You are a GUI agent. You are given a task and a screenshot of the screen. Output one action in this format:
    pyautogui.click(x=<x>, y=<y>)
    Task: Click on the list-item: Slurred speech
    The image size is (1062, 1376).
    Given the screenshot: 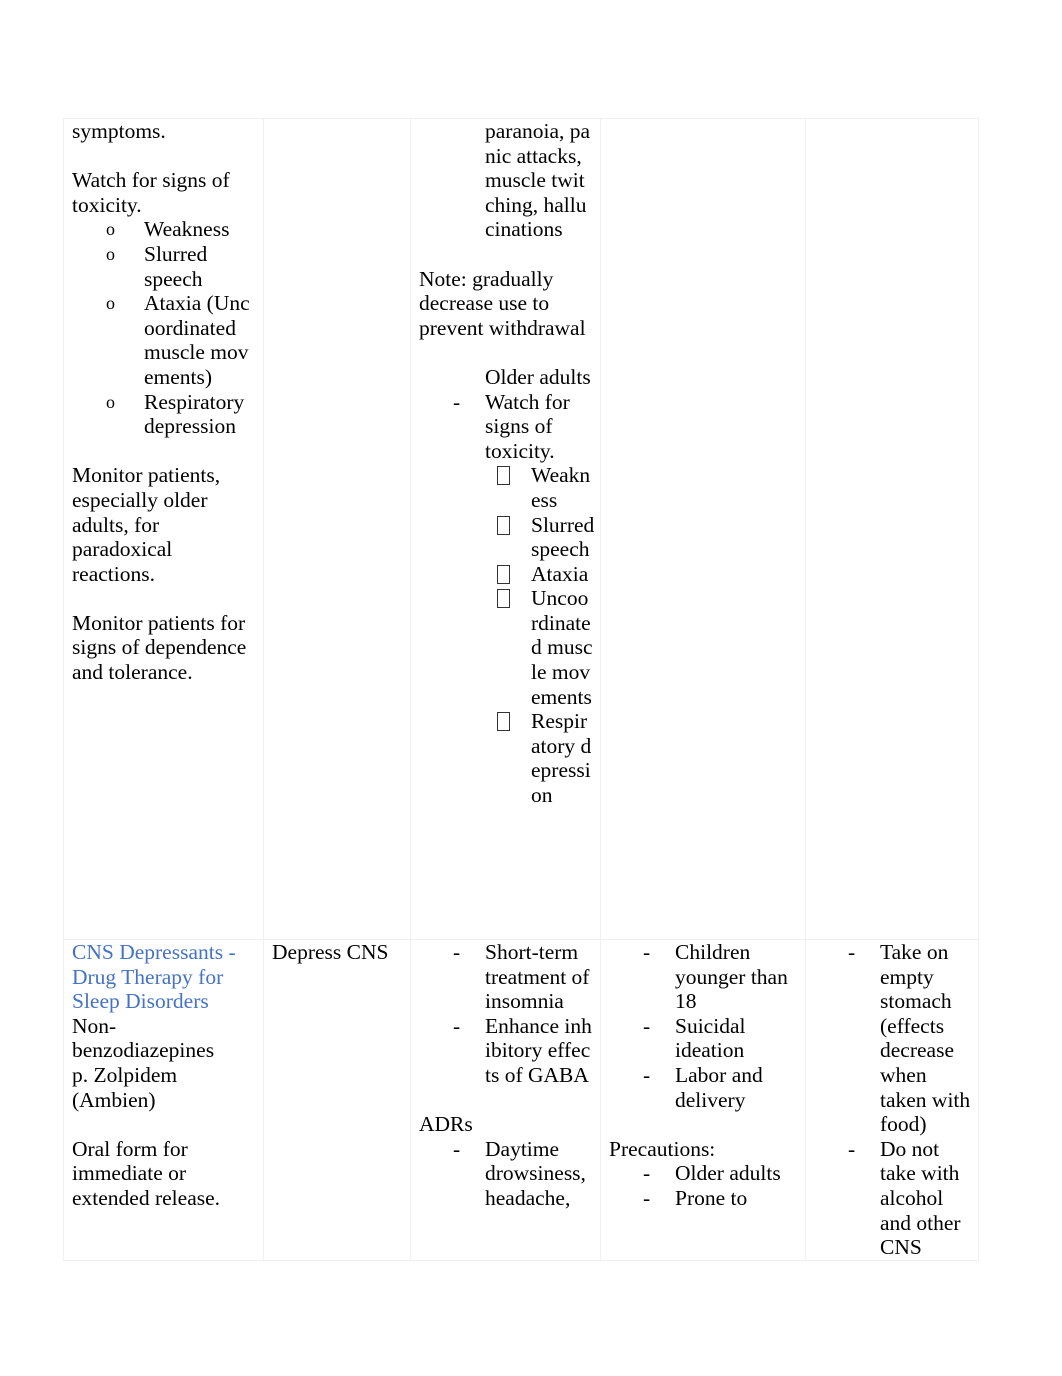 What is the action you would take?
    pyautogui.click(x=506, y=537)
    